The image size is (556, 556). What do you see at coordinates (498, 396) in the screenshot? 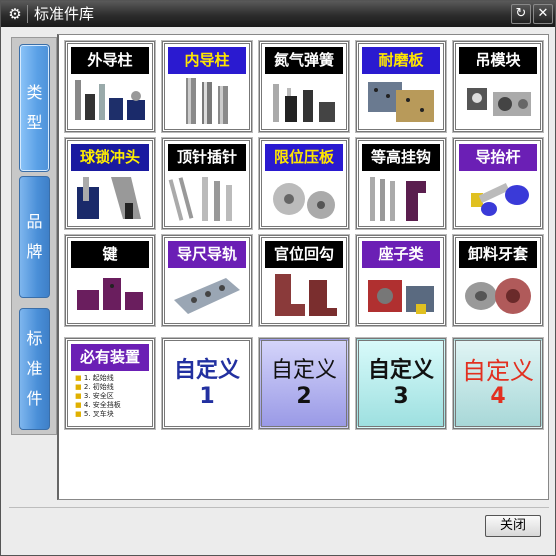
I see `custom-number: 4` at bounding box center [498, 396].